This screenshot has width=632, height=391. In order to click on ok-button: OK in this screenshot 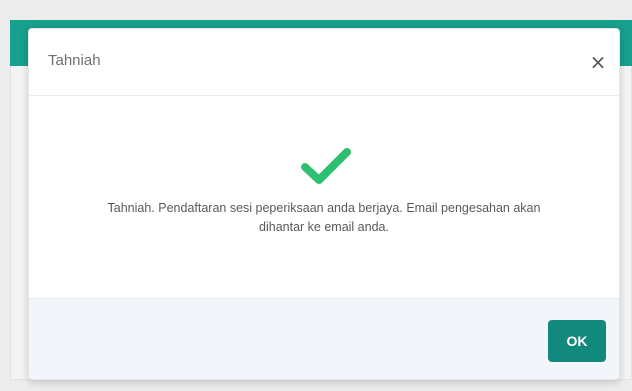, I will do `click(577, 341)`.